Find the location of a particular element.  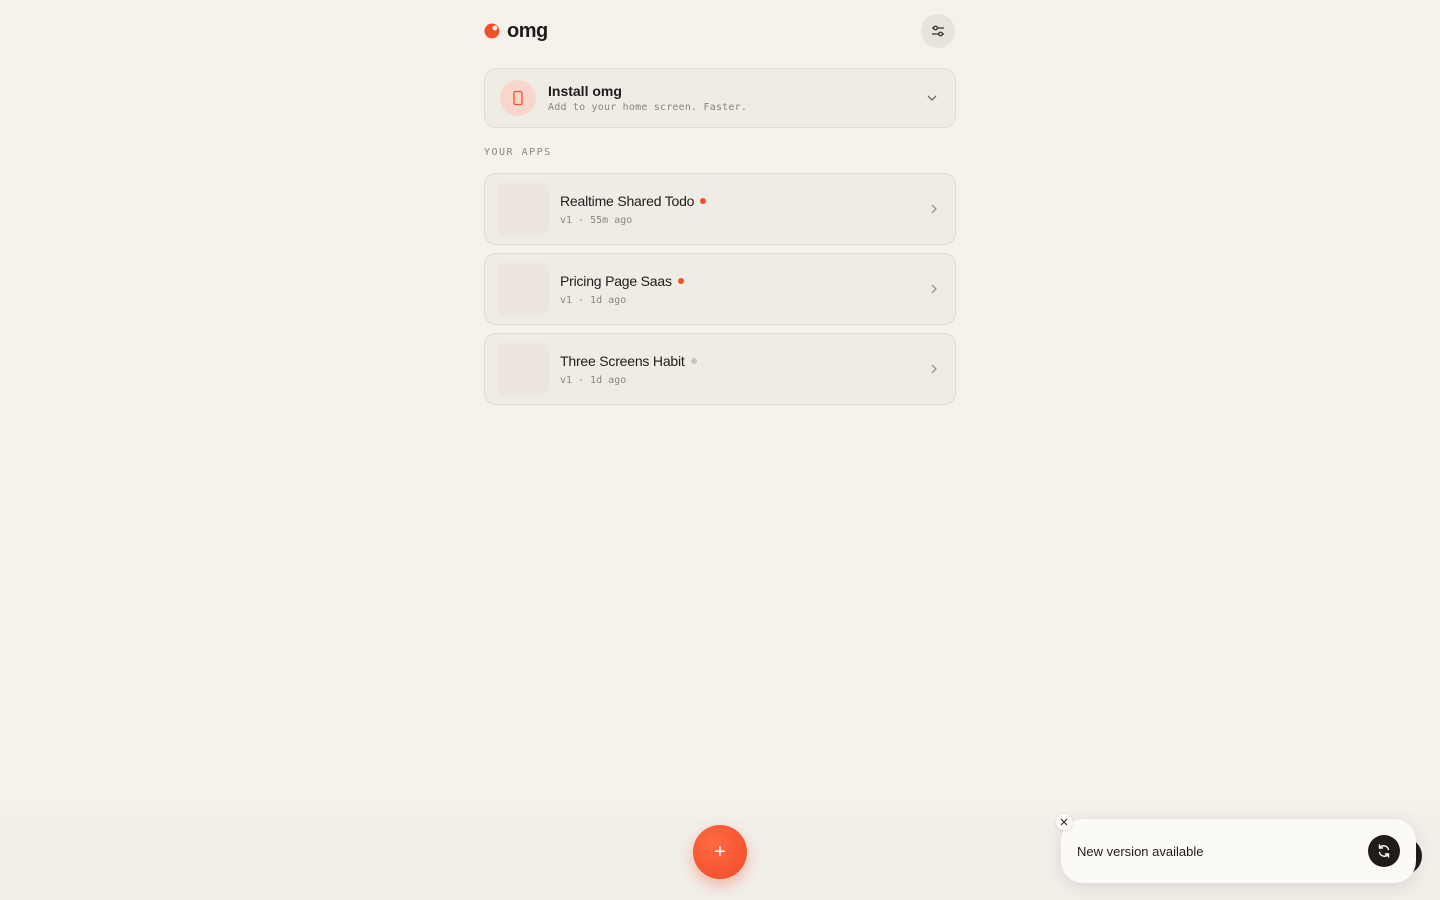

phone-icon is located at coordinates (518, 98).